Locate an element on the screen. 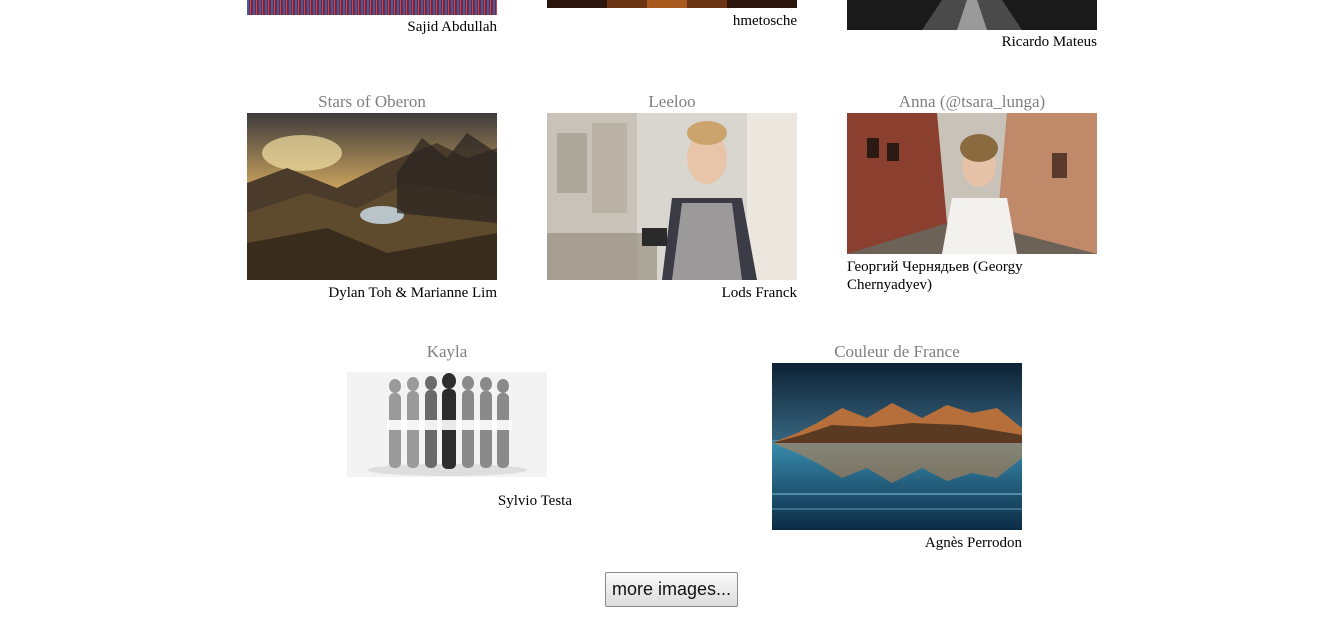 This screenshot has height=637, width=1339. photographer-credit: Георгий Чернядьев (Georgy Chernyadyev) is located at coordinates (935, 276).